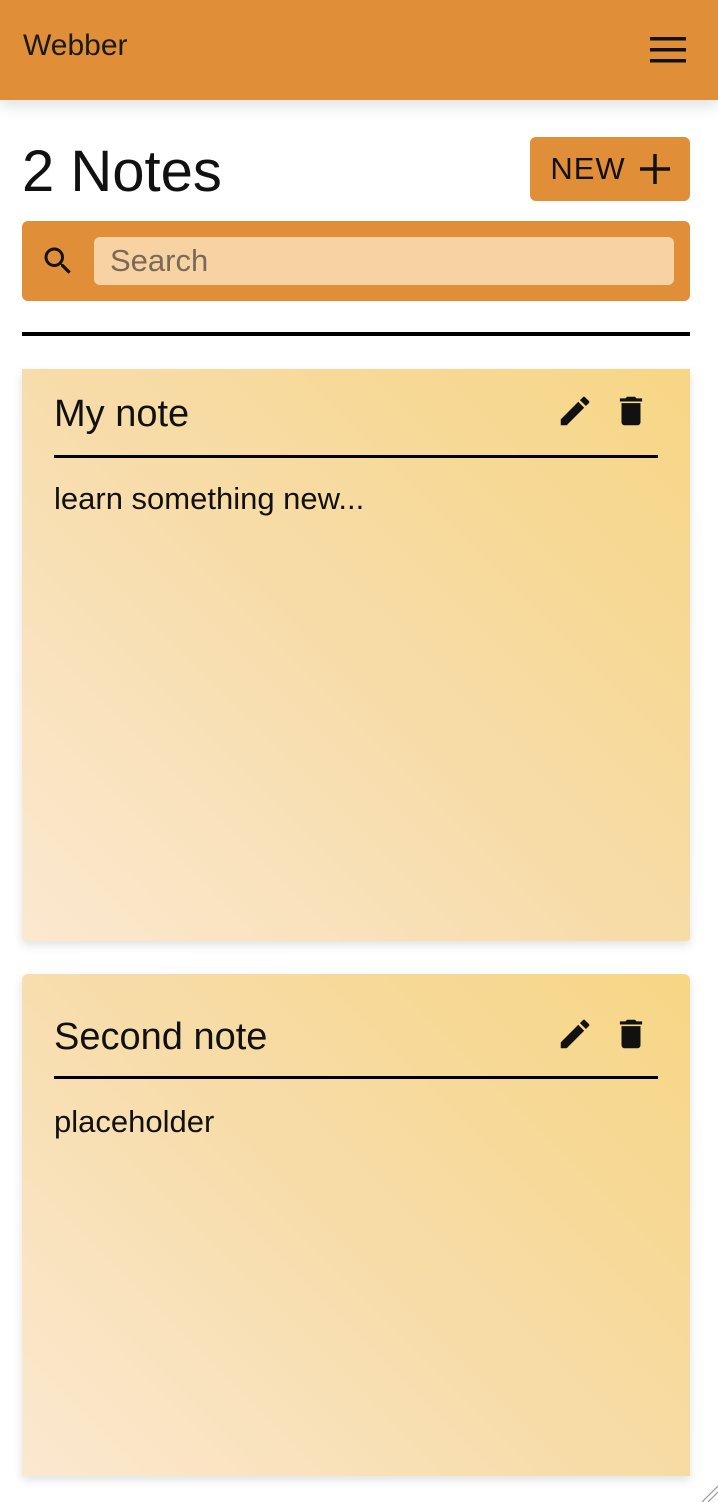  What do you see at coordinates (122, 171) in the screenshot?
I see `notes-count-title: 2 Notes` at bounding box center [122, 171].